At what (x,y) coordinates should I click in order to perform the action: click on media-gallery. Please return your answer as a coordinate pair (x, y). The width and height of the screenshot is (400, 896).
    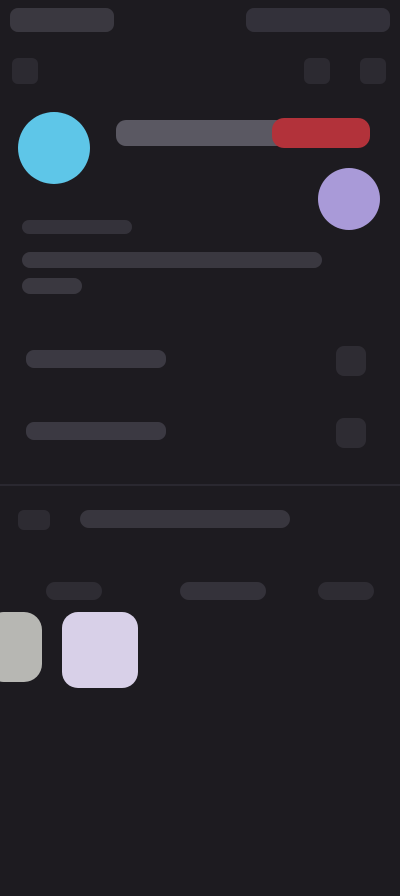
    Looking at the image, I should click on (200, 652).